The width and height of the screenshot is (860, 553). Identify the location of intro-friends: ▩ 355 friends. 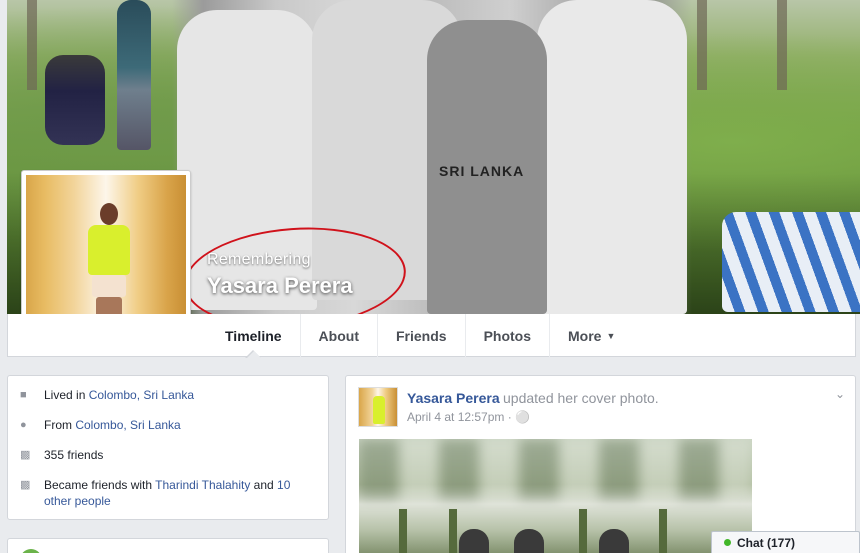
(162, 455).